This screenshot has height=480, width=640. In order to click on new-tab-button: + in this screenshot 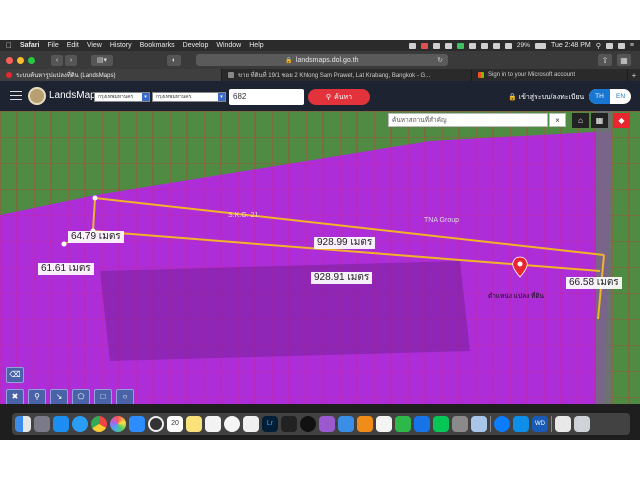, I will do `click(634, 75)`.